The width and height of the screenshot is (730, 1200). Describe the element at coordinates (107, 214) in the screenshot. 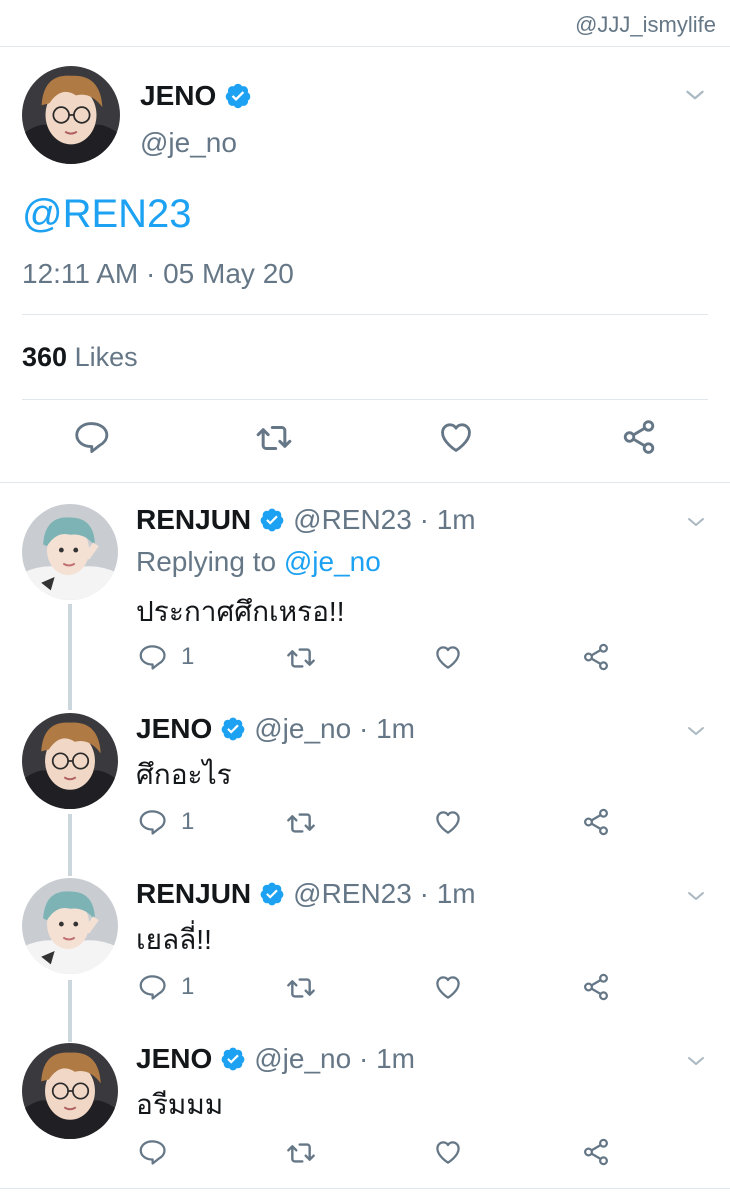

I see `tweet-text-mention: @REN23` at that location.